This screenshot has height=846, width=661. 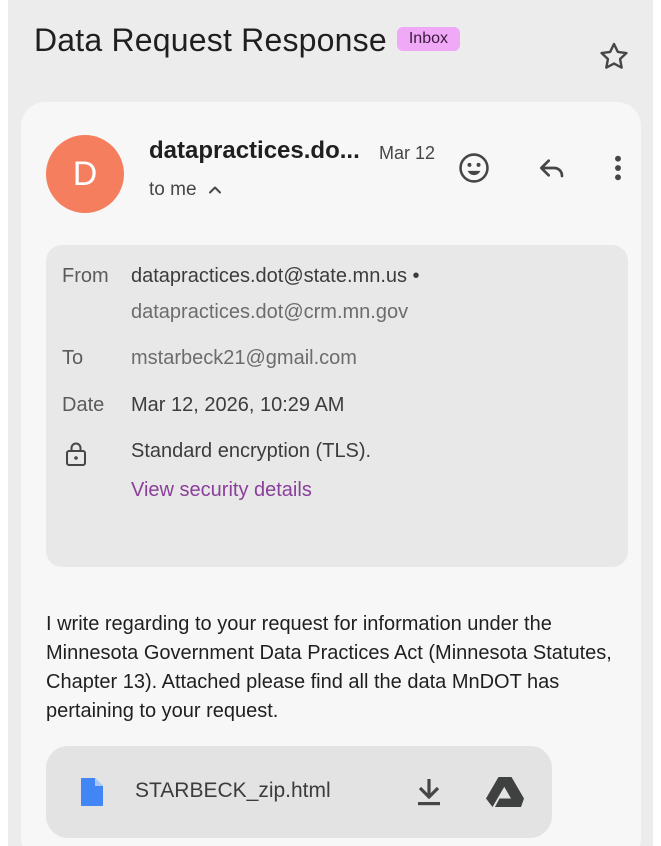 I want to click on to-address: mstarbeck21@gmail.com, so click(x=244, y=358).